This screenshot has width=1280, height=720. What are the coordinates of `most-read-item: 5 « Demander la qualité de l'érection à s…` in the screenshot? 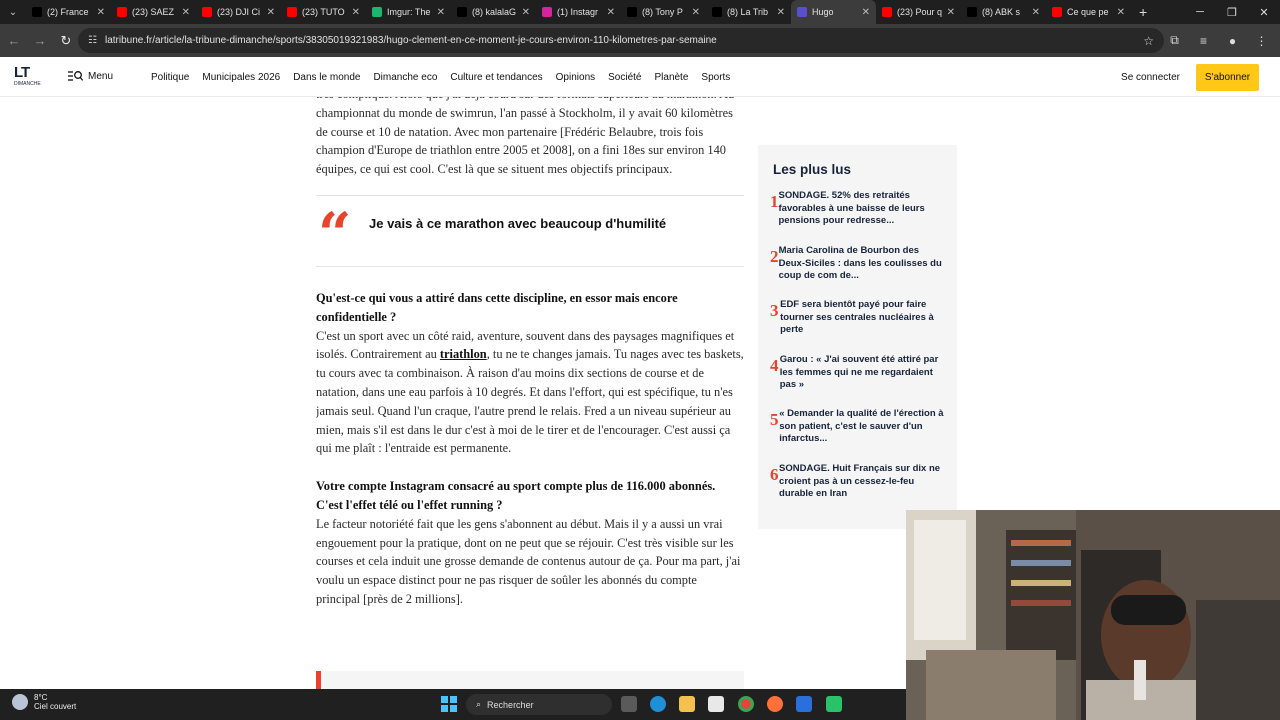 It's located at (858, 427).